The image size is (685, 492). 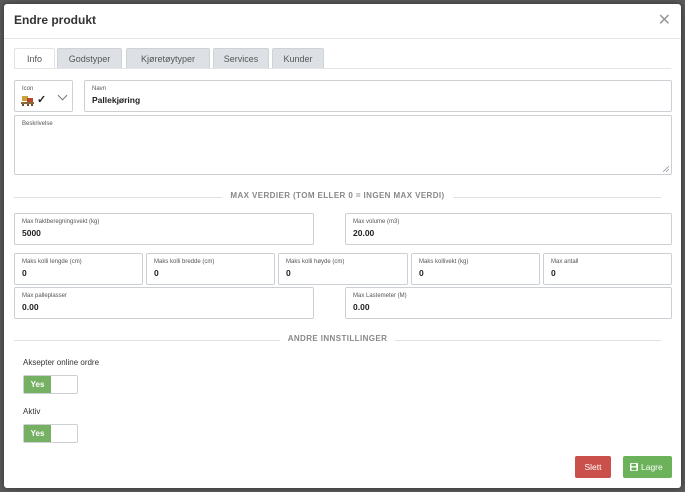 What do you see at coordinates (508, 229) in the screenshot?
I see `max-volume-field: Max volume (m3) 20.00` at bounding box center [508, 229].